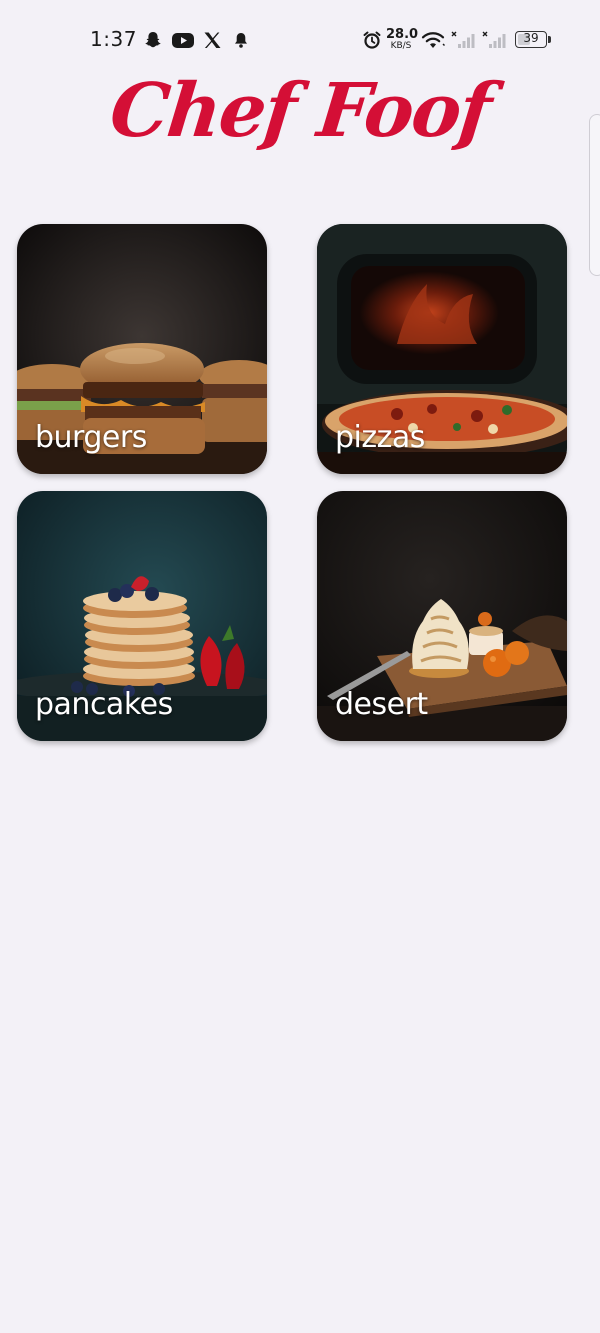  Describe the element at coordinates (380, 437) in the screenshot. I see `category-label: pizzas` at that location.